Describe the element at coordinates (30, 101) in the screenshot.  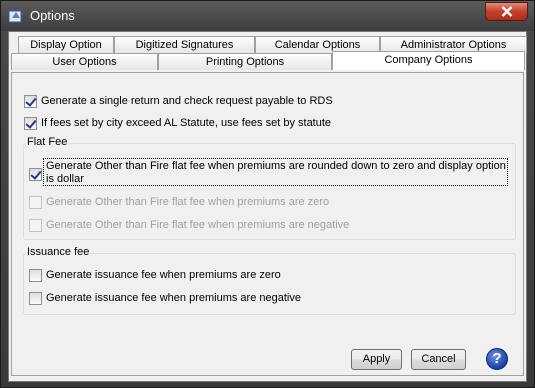
I see `single-return-checkbox` at that location.